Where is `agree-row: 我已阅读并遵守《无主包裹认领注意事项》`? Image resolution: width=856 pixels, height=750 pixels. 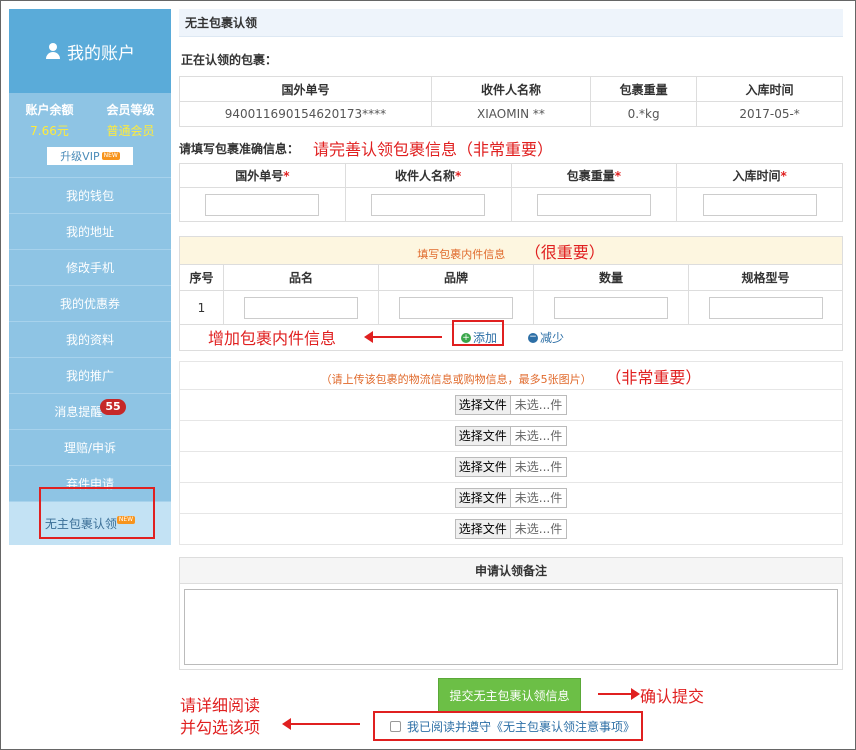
agree-row: 我已阅读并遵守《无主包裹认领注意事项》 is located at coordinates (512, 726).